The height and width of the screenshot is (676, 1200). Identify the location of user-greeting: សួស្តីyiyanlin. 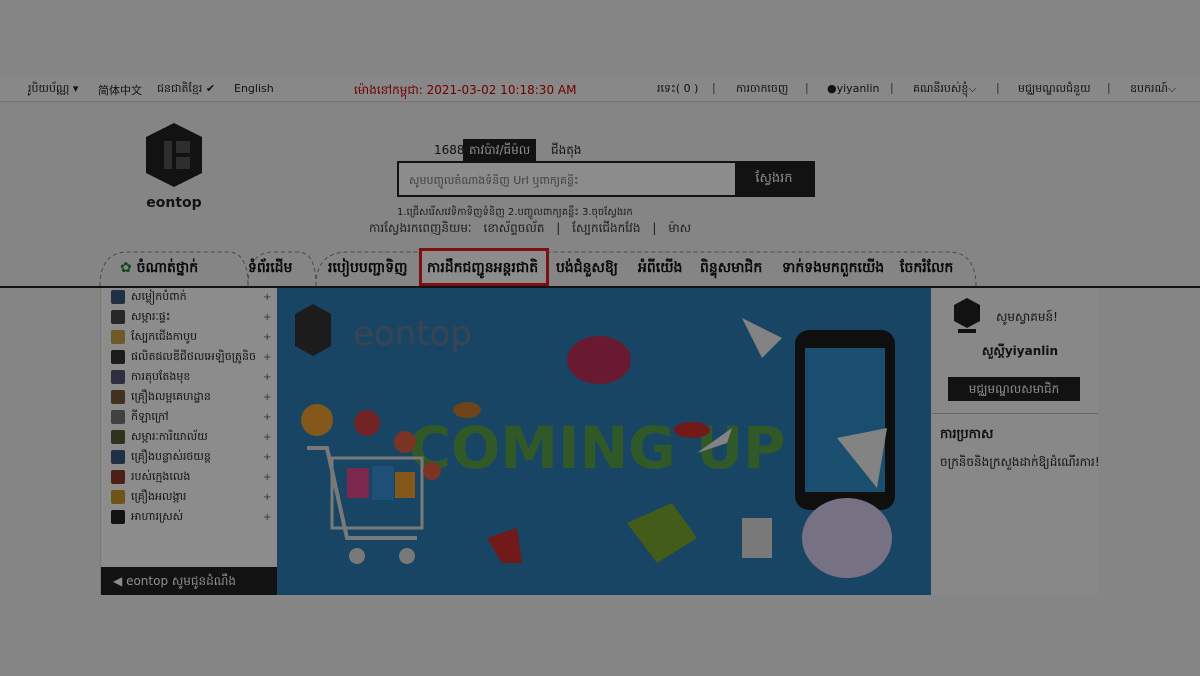
(1020, 351).